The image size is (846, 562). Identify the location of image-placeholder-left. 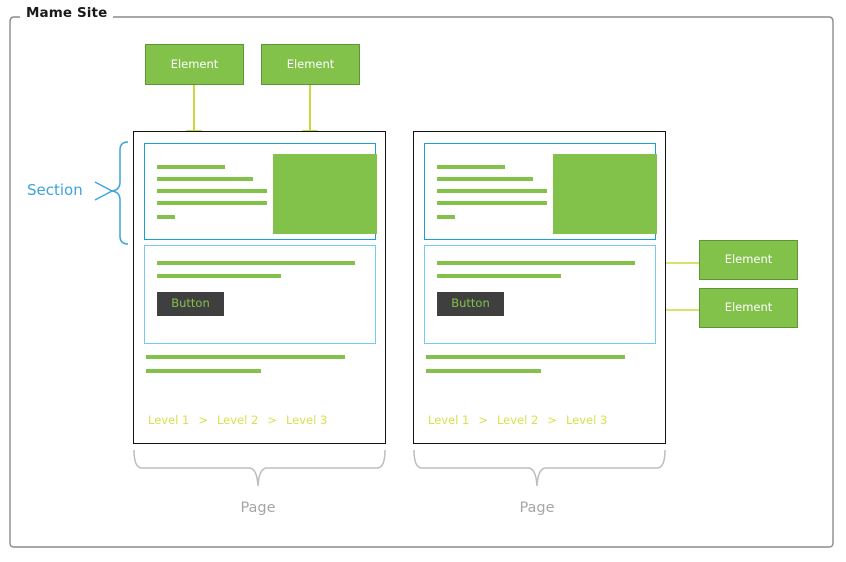
(325, 194).